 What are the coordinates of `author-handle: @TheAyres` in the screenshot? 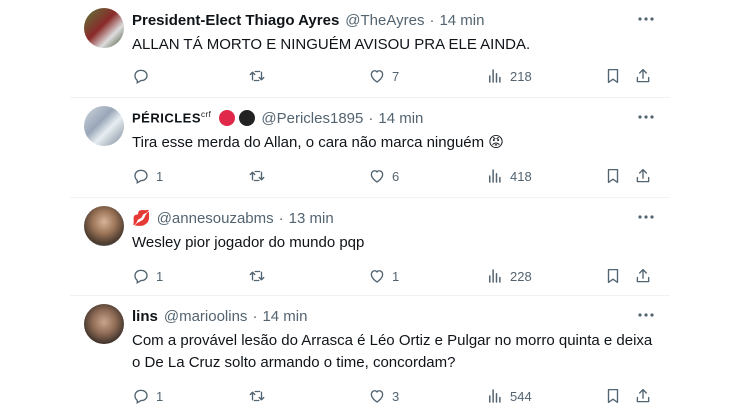 It's located at (384, 20).